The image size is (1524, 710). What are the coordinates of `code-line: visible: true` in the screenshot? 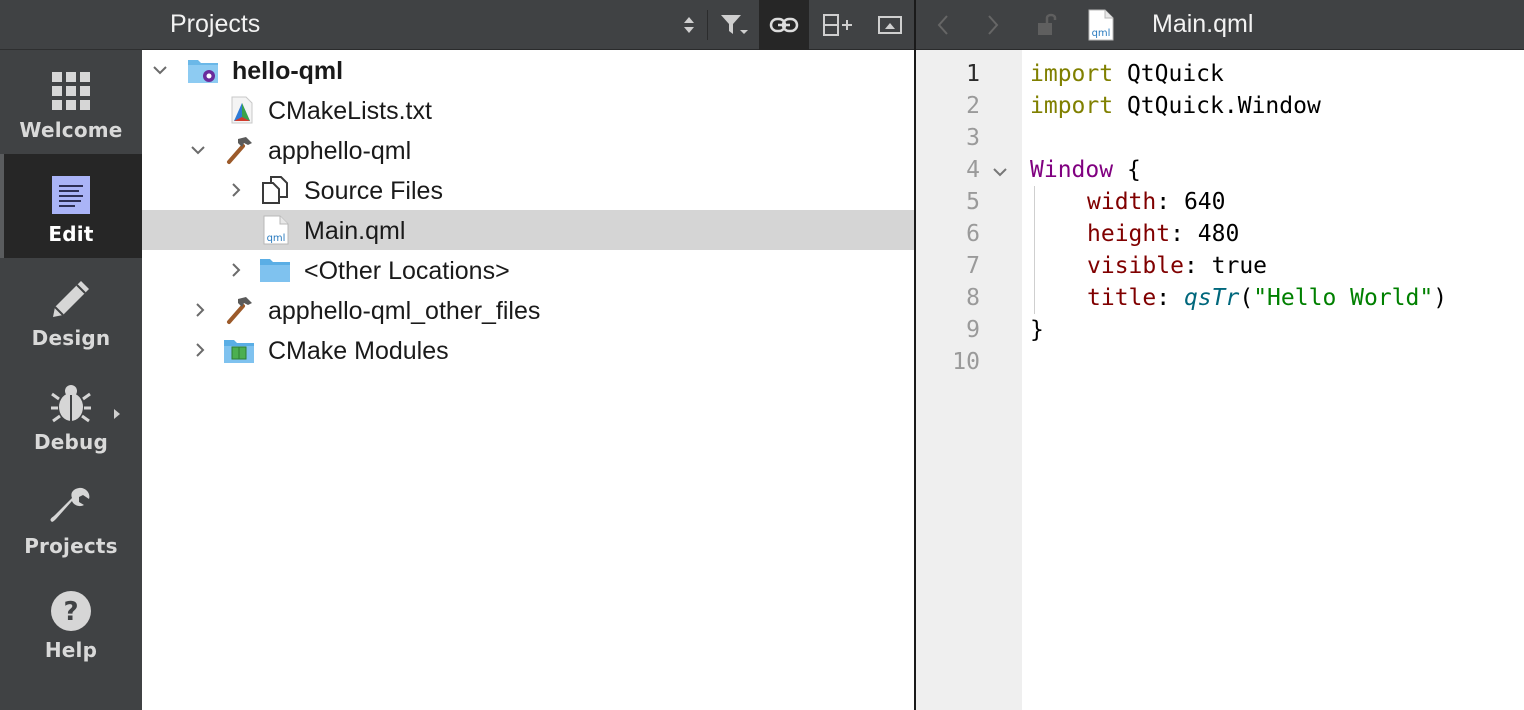 It's located at (1177, 266).